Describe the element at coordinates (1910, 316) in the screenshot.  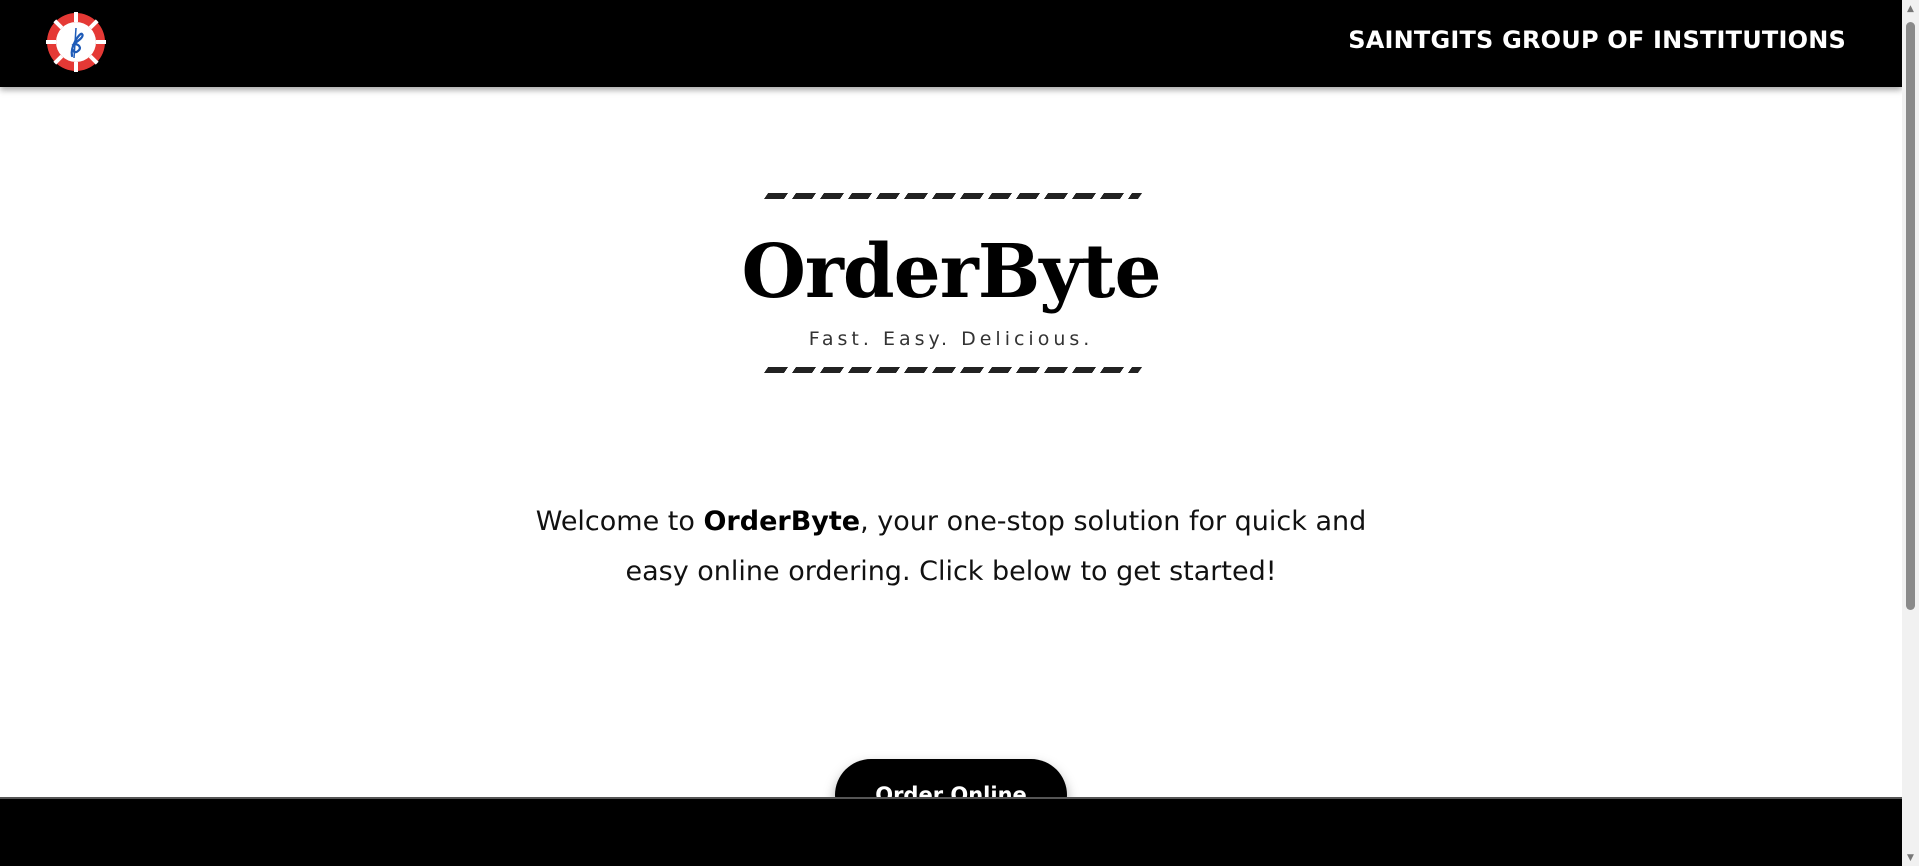
I see `scrollbar-thumb` at that location.